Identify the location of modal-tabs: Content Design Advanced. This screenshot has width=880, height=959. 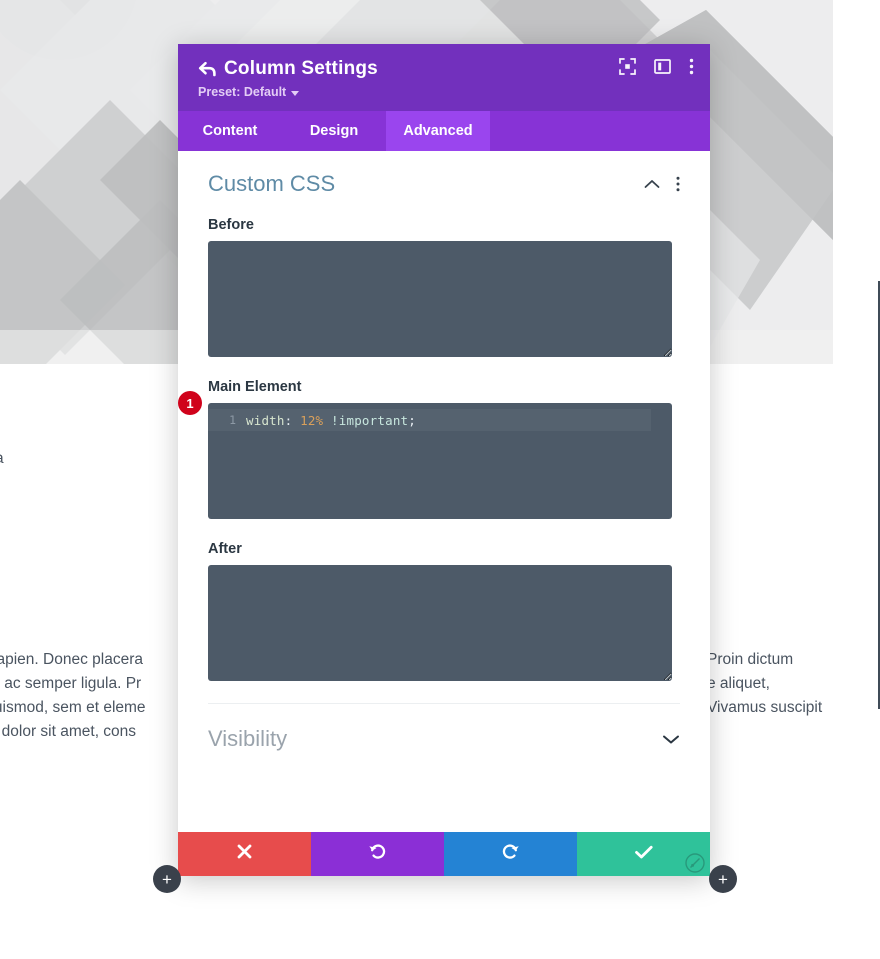
(444, 131).